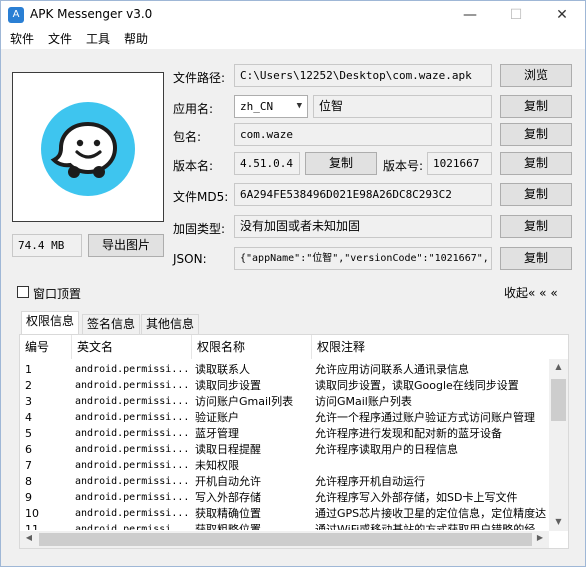  What do you see at coordinates (536, 194) in the screenshot?
I see `copy-md5-button: 复制` at bounding box center [536, 194].